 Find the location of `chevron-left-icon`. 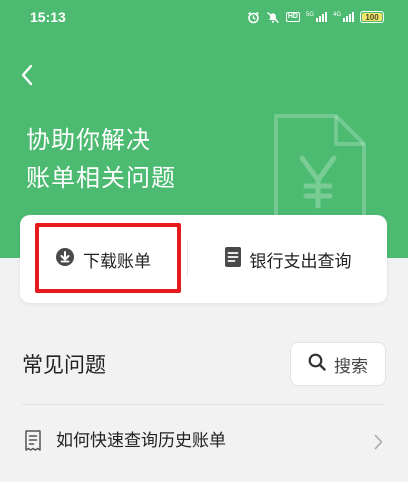

chevron-left-icon is located at coordinates (27, 77).